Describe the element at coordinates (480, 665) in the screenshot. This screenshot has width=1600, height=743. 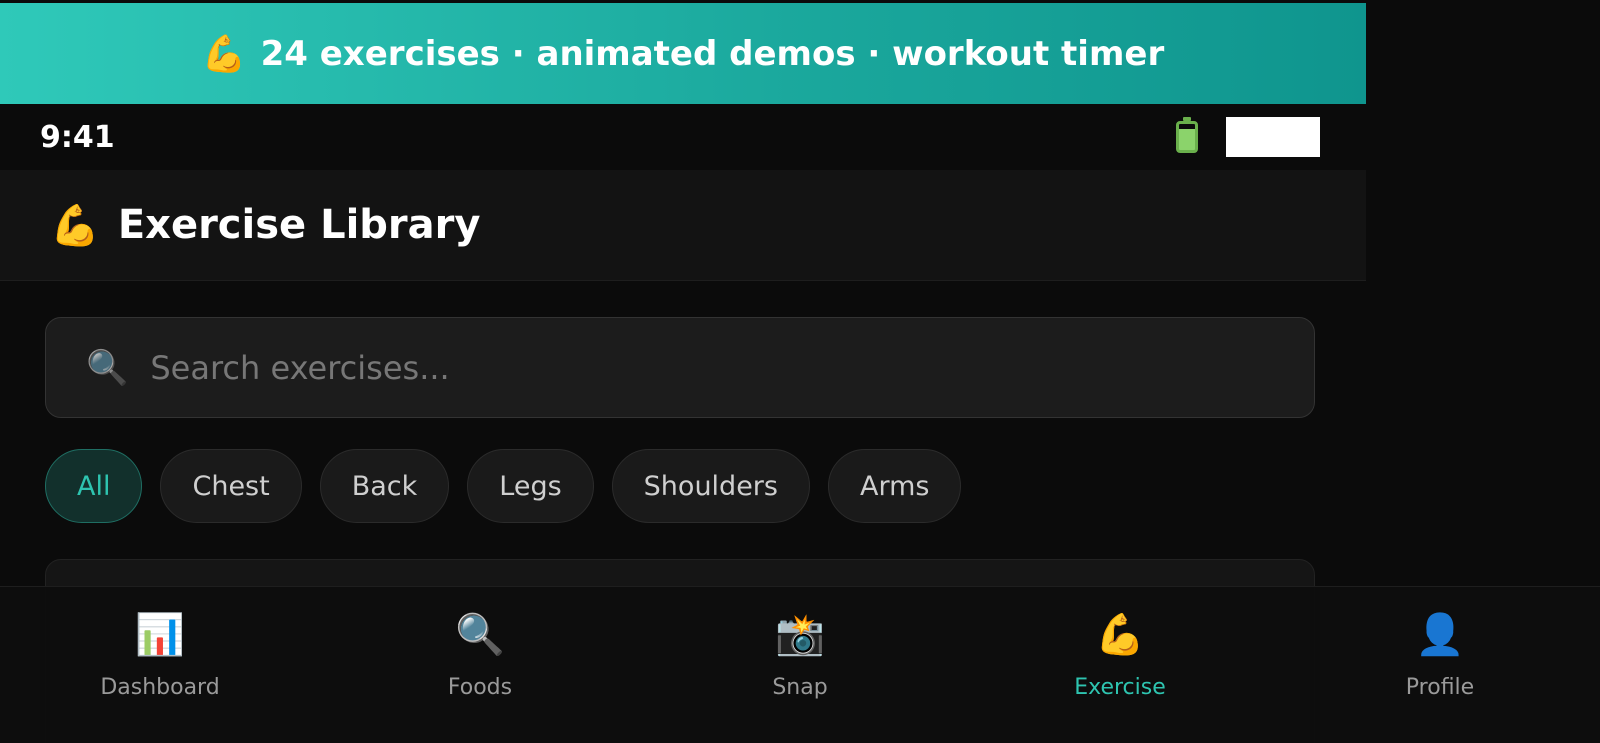
I see `nav-item-foods: 🔍 Foods` at that location.